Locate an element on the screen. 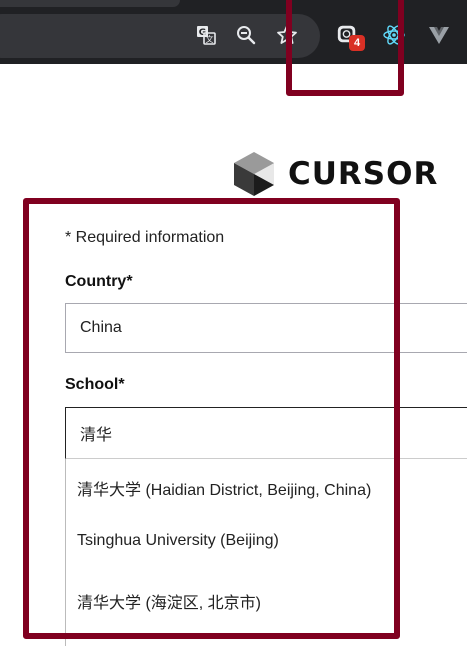 The image size is (467, 646). svg-text: 文 is located at coordinates (210, 39).